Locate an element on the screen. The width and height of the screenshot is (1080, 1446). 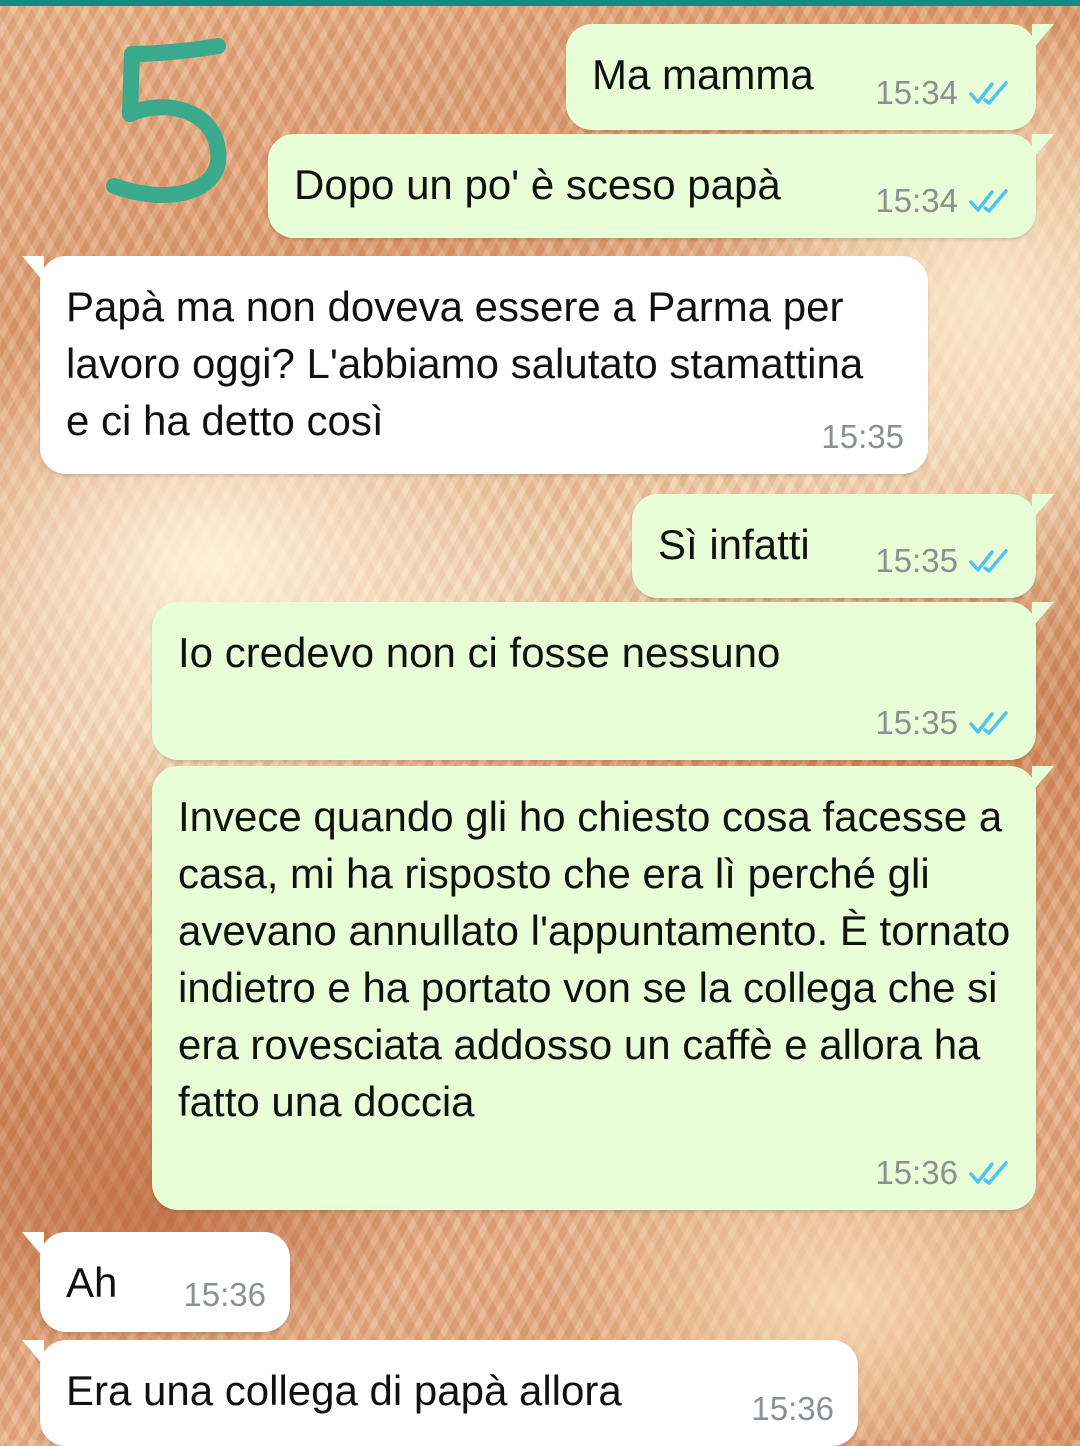
message-bubble-outgoing: Io credevo non ci fosse nessuno 15:35 is located at coordinates (603, 681).